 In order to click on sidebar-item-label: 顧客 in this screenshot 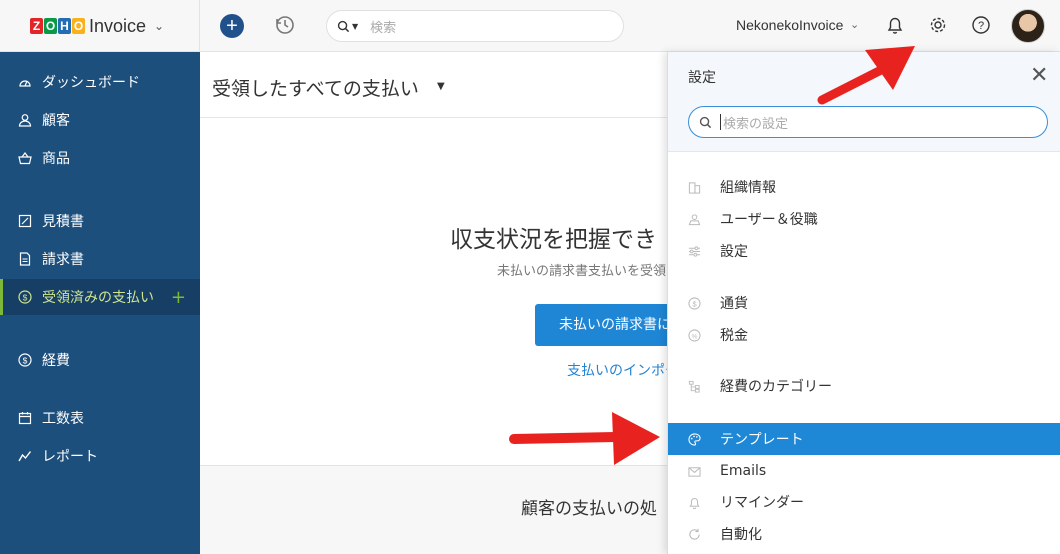, I will do `click(56, 121)`.